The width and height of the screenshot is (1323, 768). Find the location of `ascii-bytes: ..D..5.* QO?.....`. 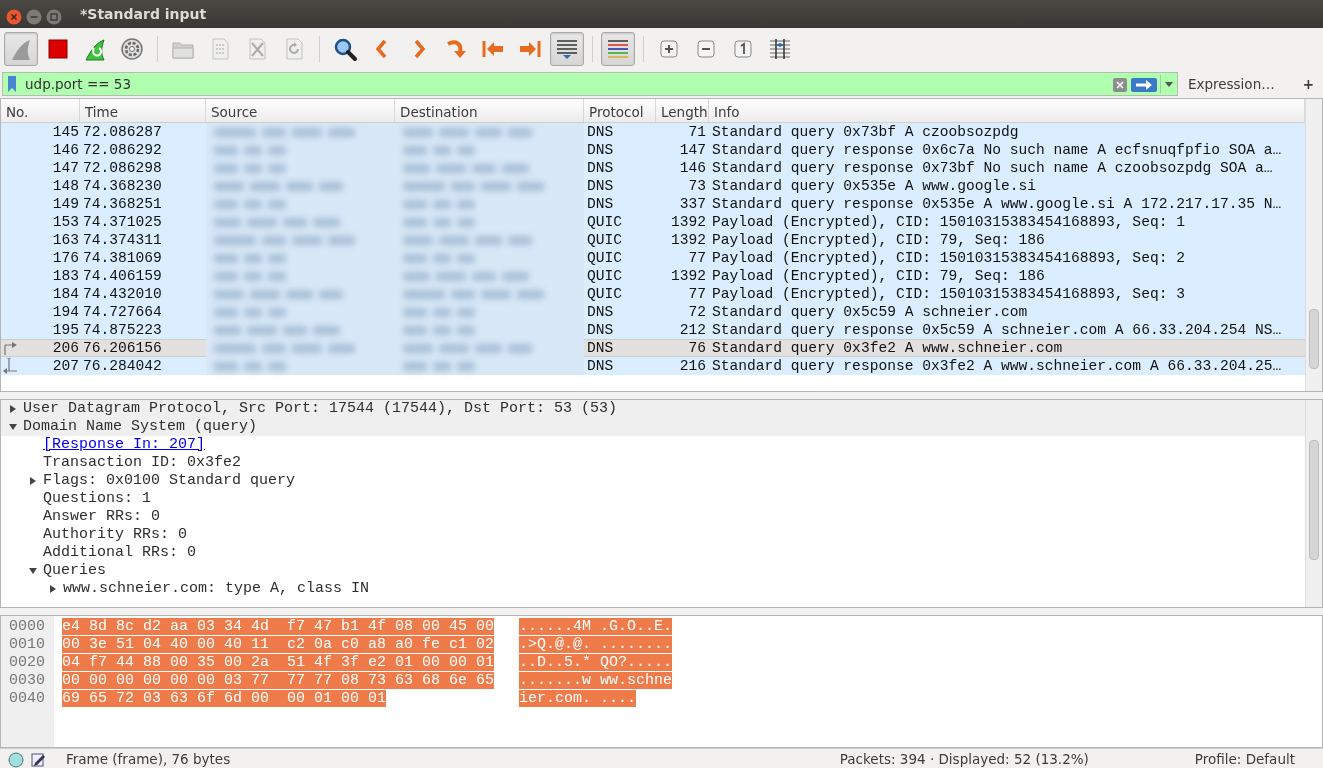

ascii-bytes: ..D..5.* QO?..... is located at coordinates (596, 662).